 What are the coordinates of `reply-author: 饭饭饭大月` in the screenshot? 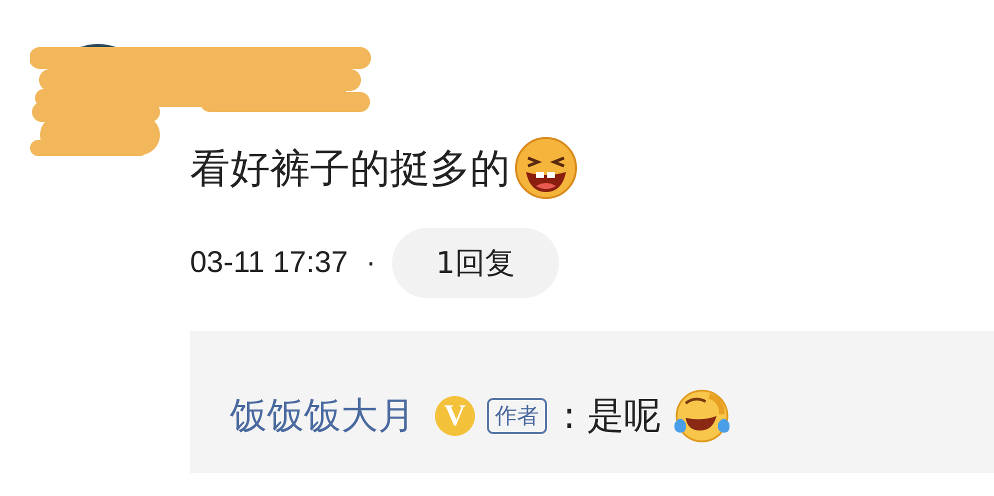 It's located at (322, 416).